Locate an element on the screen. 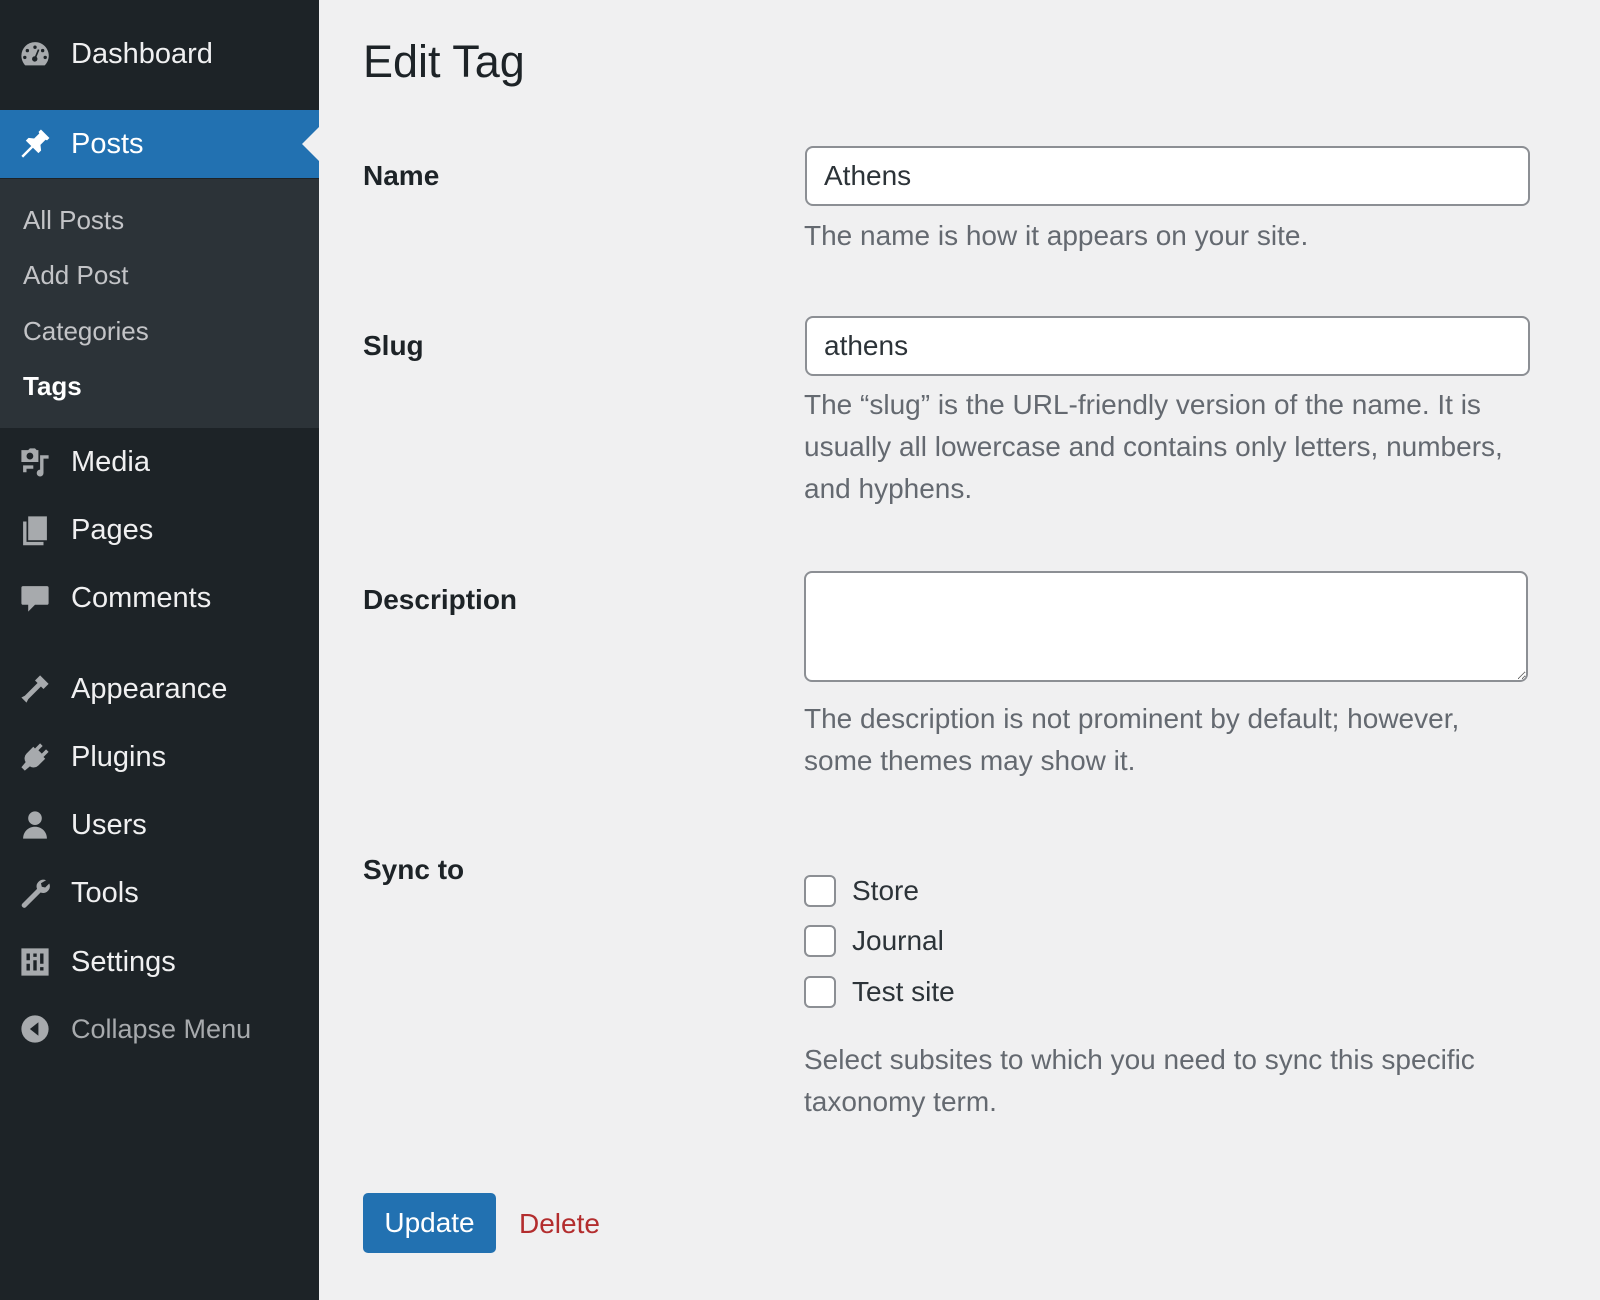 Image resolution: width=1600 pixels, height=1300 pixels. tools-icon is located at coordinates (35, 893).